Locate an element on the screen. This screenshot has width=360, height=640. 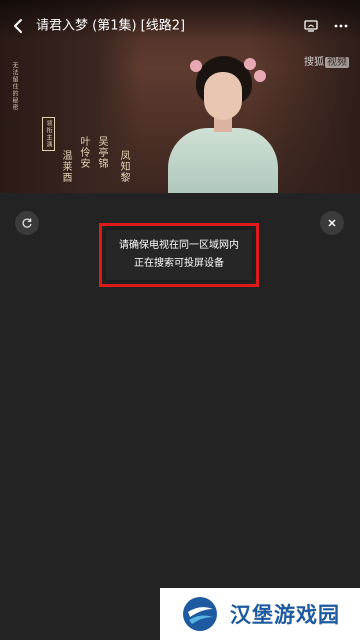
refresh-button is located at coordinates (27, 223).